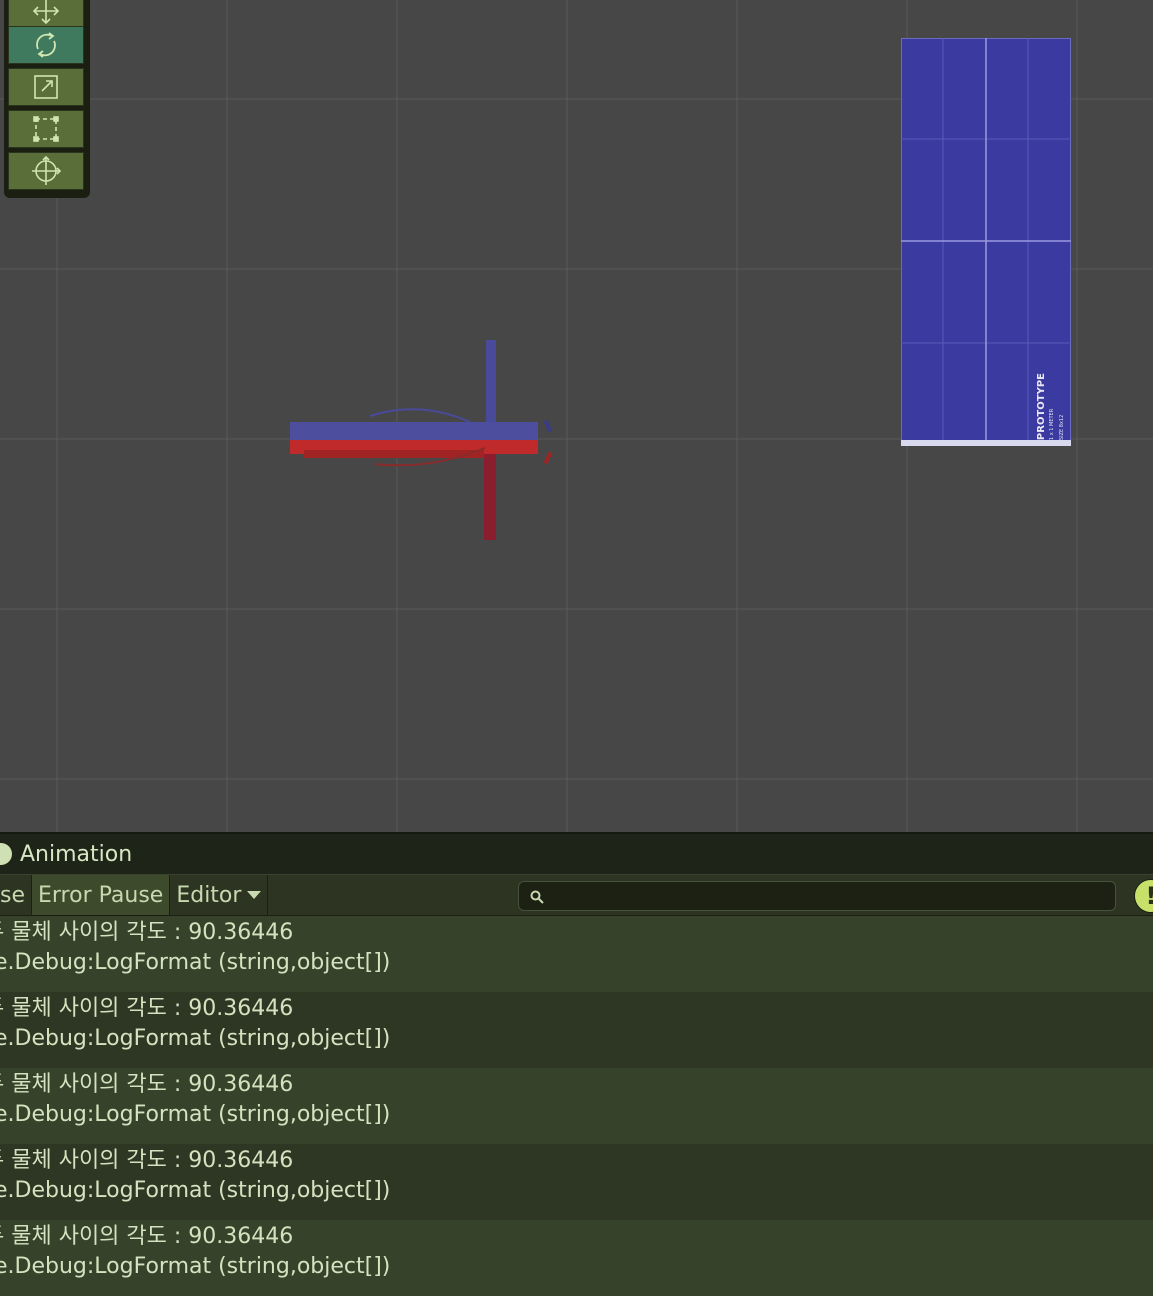 The image size is (1153, 1296). What do you see at coordinates (576, 854) in the screenshot?
I see `console-tab-bar: Animation` at bounding box center [576, 854].